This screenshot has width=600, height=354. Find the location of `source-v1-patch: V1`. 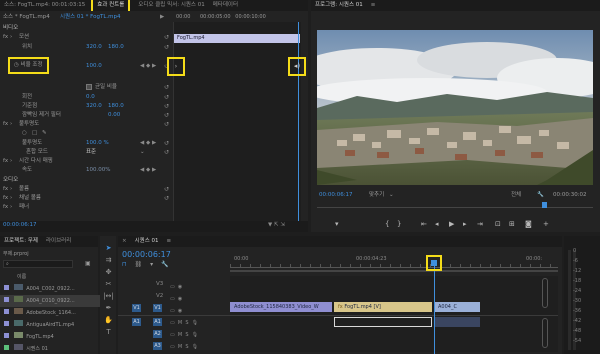

source-v1-patch: V1 is located at coordinates (136, 308).